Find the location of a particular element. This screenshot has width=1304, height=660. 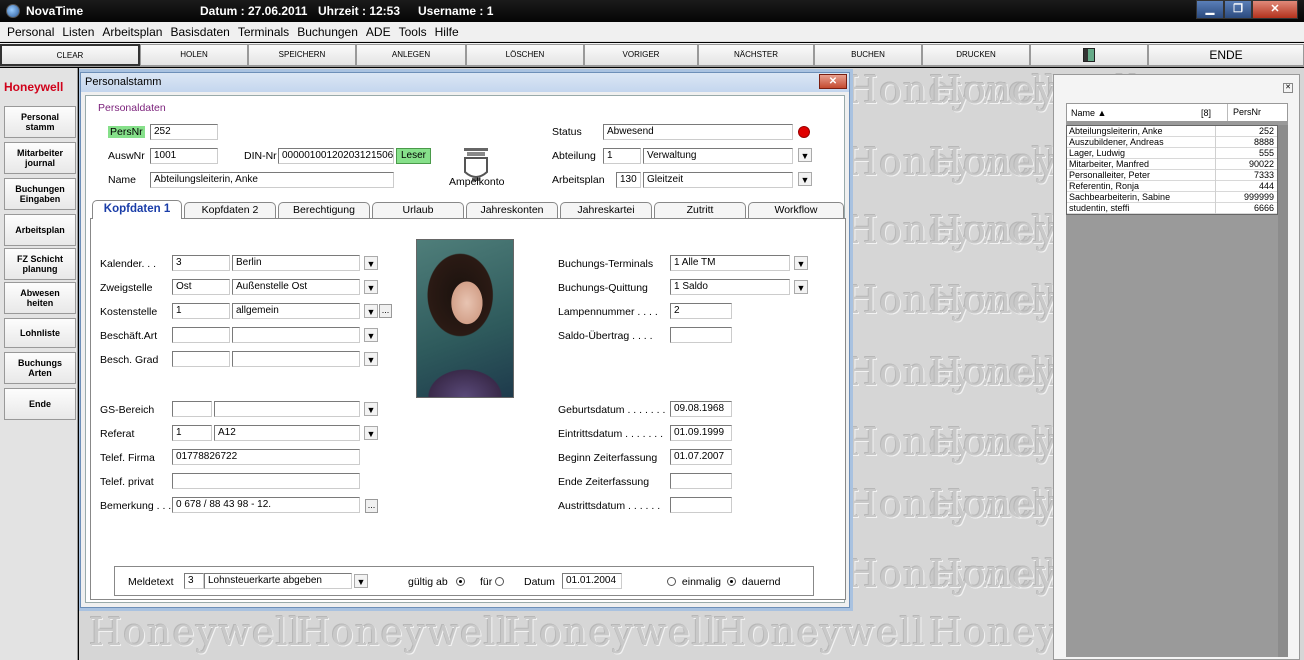

naechster-button: Nächster is located at coordinates (756, 55).